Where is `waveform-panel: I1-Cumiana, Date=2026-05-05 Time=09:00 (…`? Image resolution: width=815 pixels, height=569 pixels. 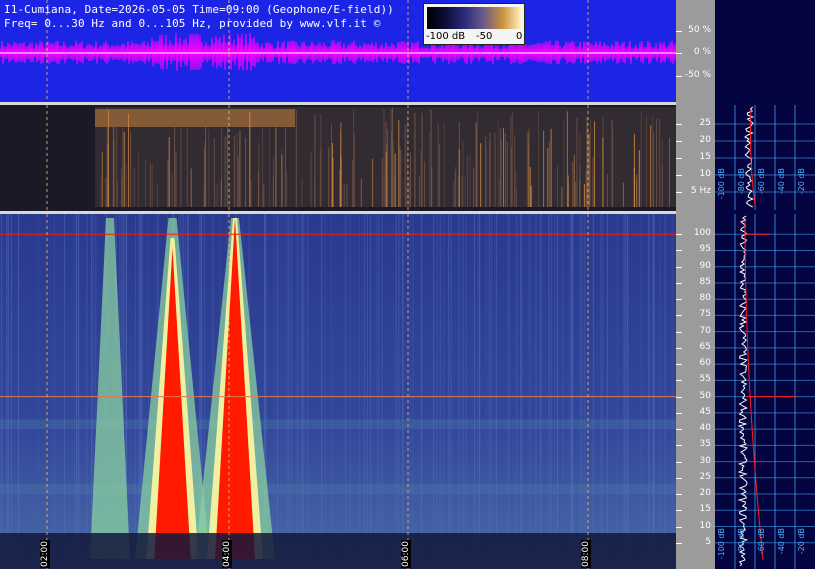 waveform-panel: I1-Cumiana, Date=2026-05-05 Time=09:00 (… is located at coordinates (338, 51).